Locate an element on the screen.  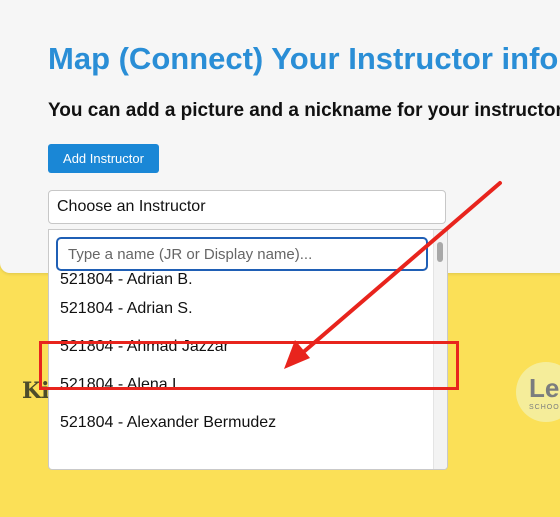
arrow-head is located at coordinates (297, 354).